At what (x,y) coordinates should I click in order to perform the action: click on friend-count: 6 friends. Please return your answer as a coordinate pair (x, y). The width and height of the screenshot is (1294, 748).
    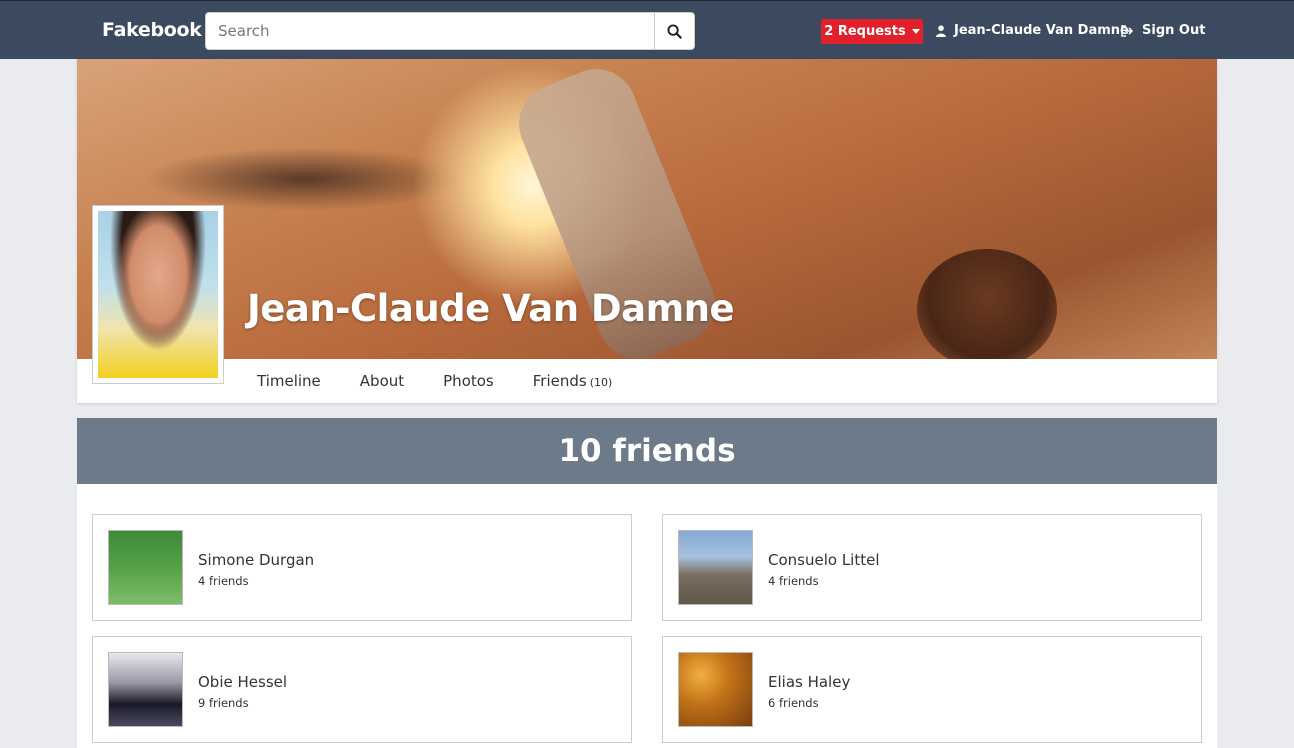
    Looking at the image, I should click on (793, 703).